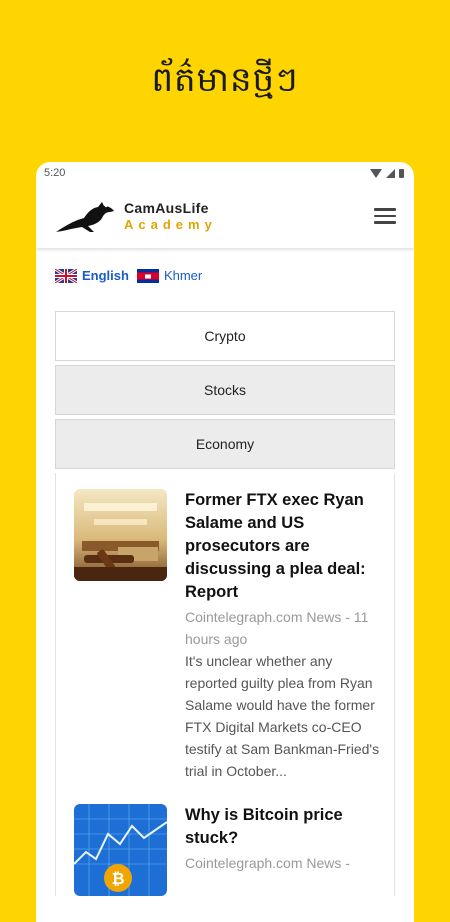 The height and width of the screenshot is (922, 450). Describe the element at coordinates (85, 217) in the screenshot. I see `kangaroo-logo-icon` at that location.